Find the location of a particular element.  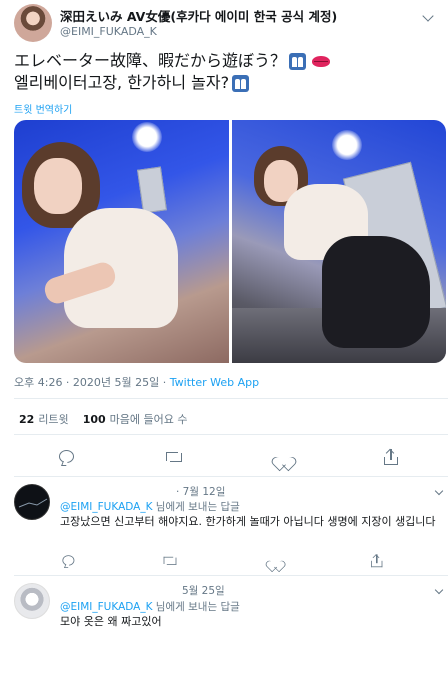

tweet-stats: 22 리트윗 100 마음에 들어요 수 is located at coordinates (103, 419).